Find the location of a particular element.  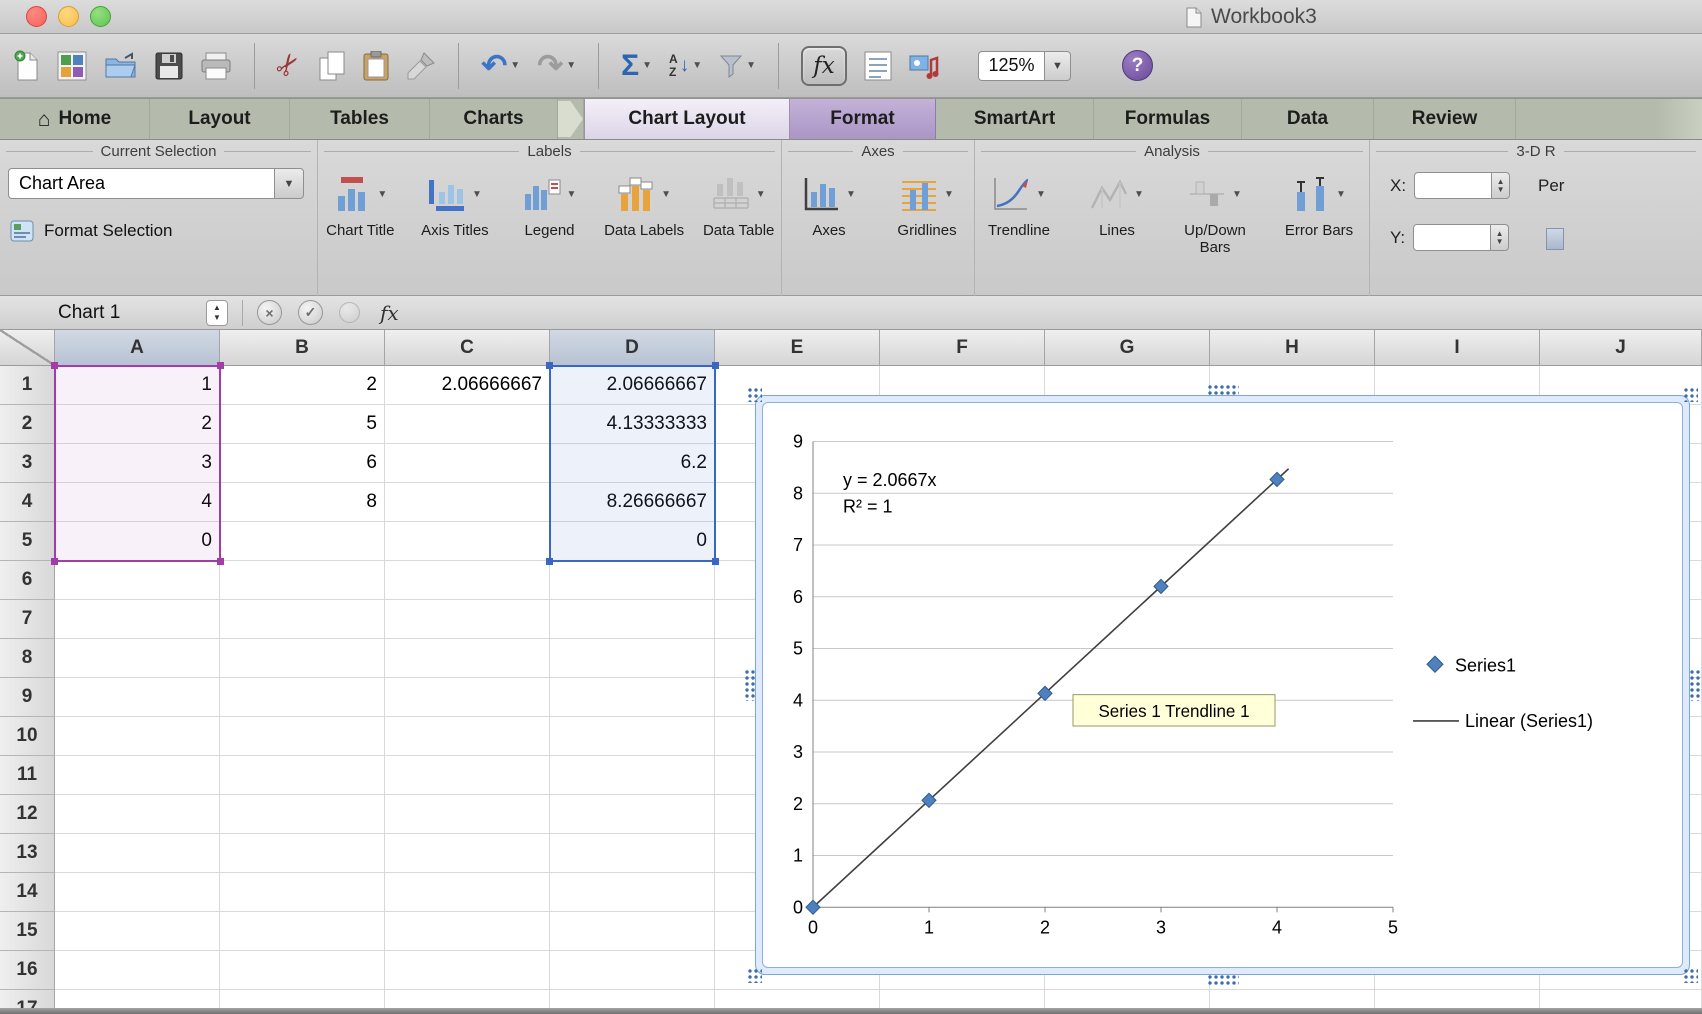

row-header-2: 2 is located at coordinates (27, 424).